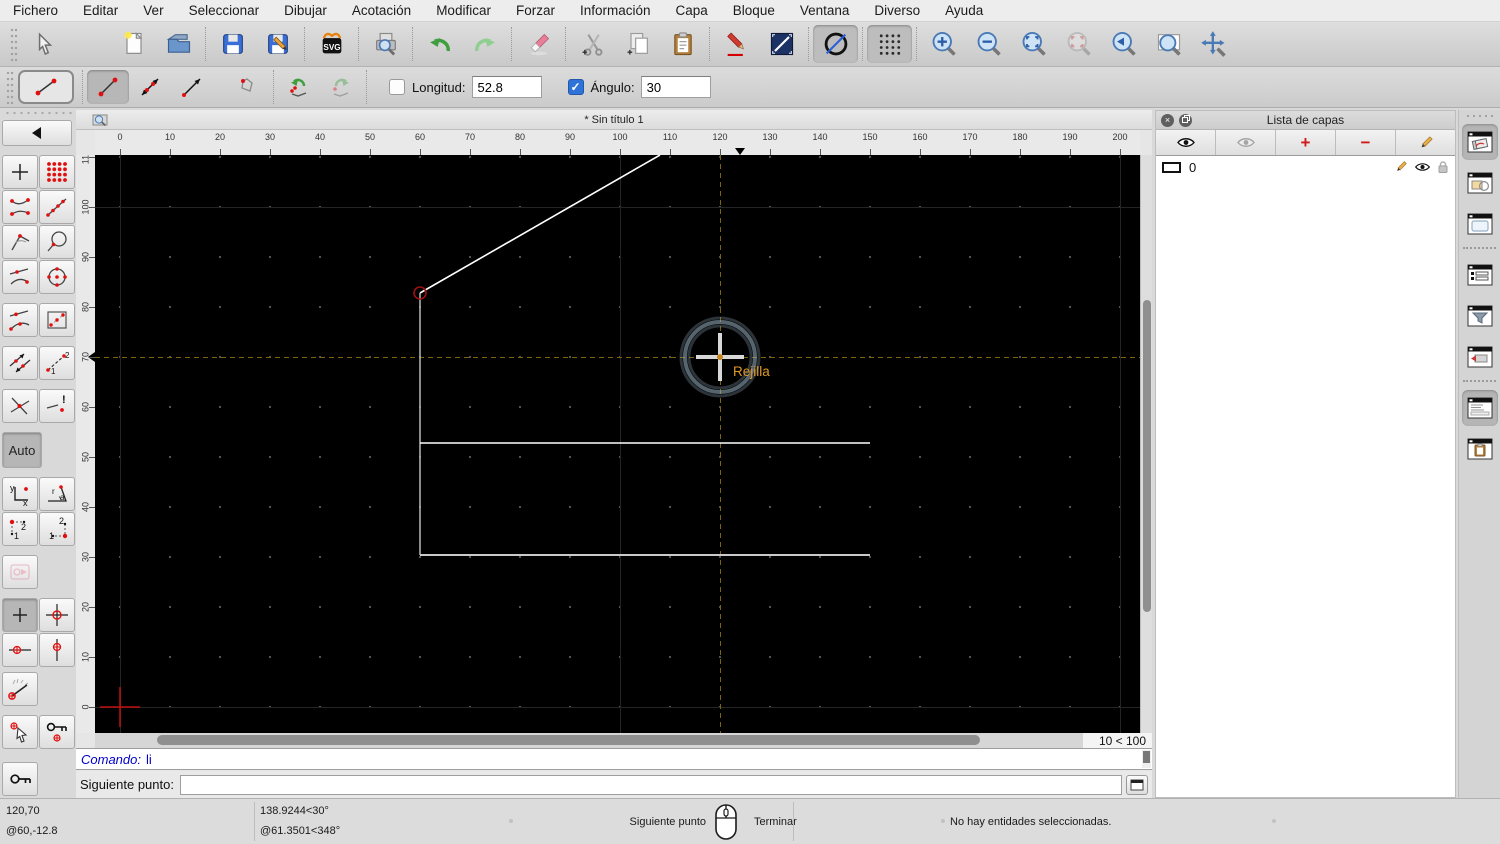 The height and width of the screenshot is (844, 1500). What do you see at coordinates (299, 87) in the screenshot?
I see `undo-segment-button` at bounding box center [299, 87].